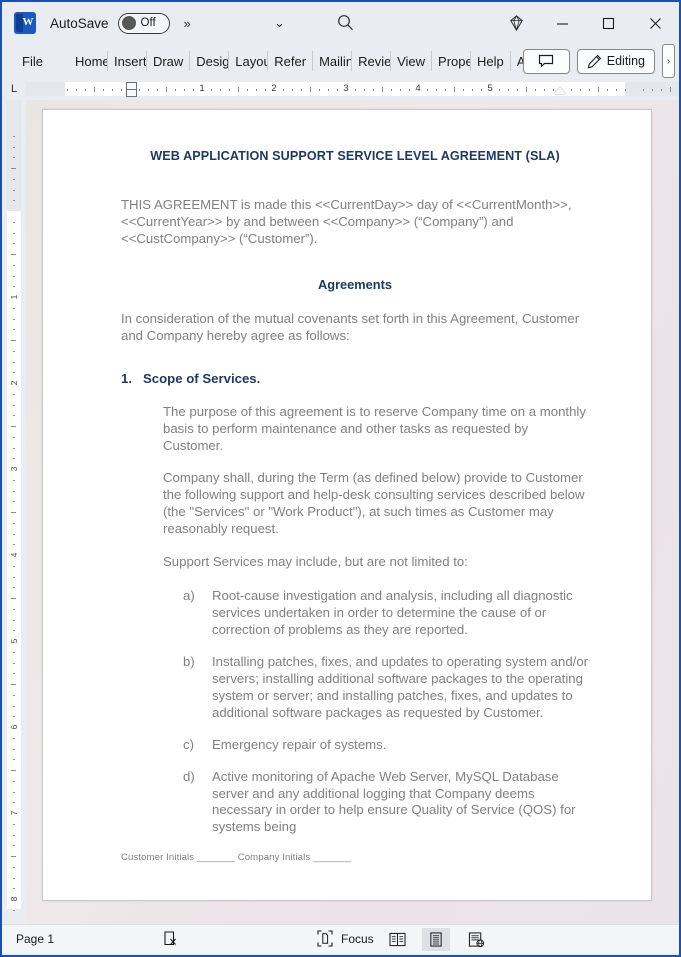 The image size is (681, 957). Describe the element at coordinates (290, 61) in the screenshot. I see `tab-references: Refer` at that location.